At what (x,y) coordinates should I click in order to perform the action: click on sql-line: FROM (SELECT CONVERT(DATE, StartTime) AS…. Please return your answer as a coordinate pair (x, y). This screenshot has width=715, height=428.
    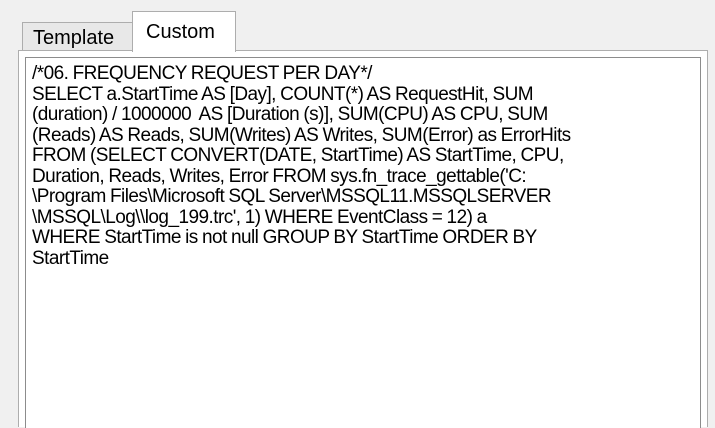
    Looking at the image, I should click on (298, 155).